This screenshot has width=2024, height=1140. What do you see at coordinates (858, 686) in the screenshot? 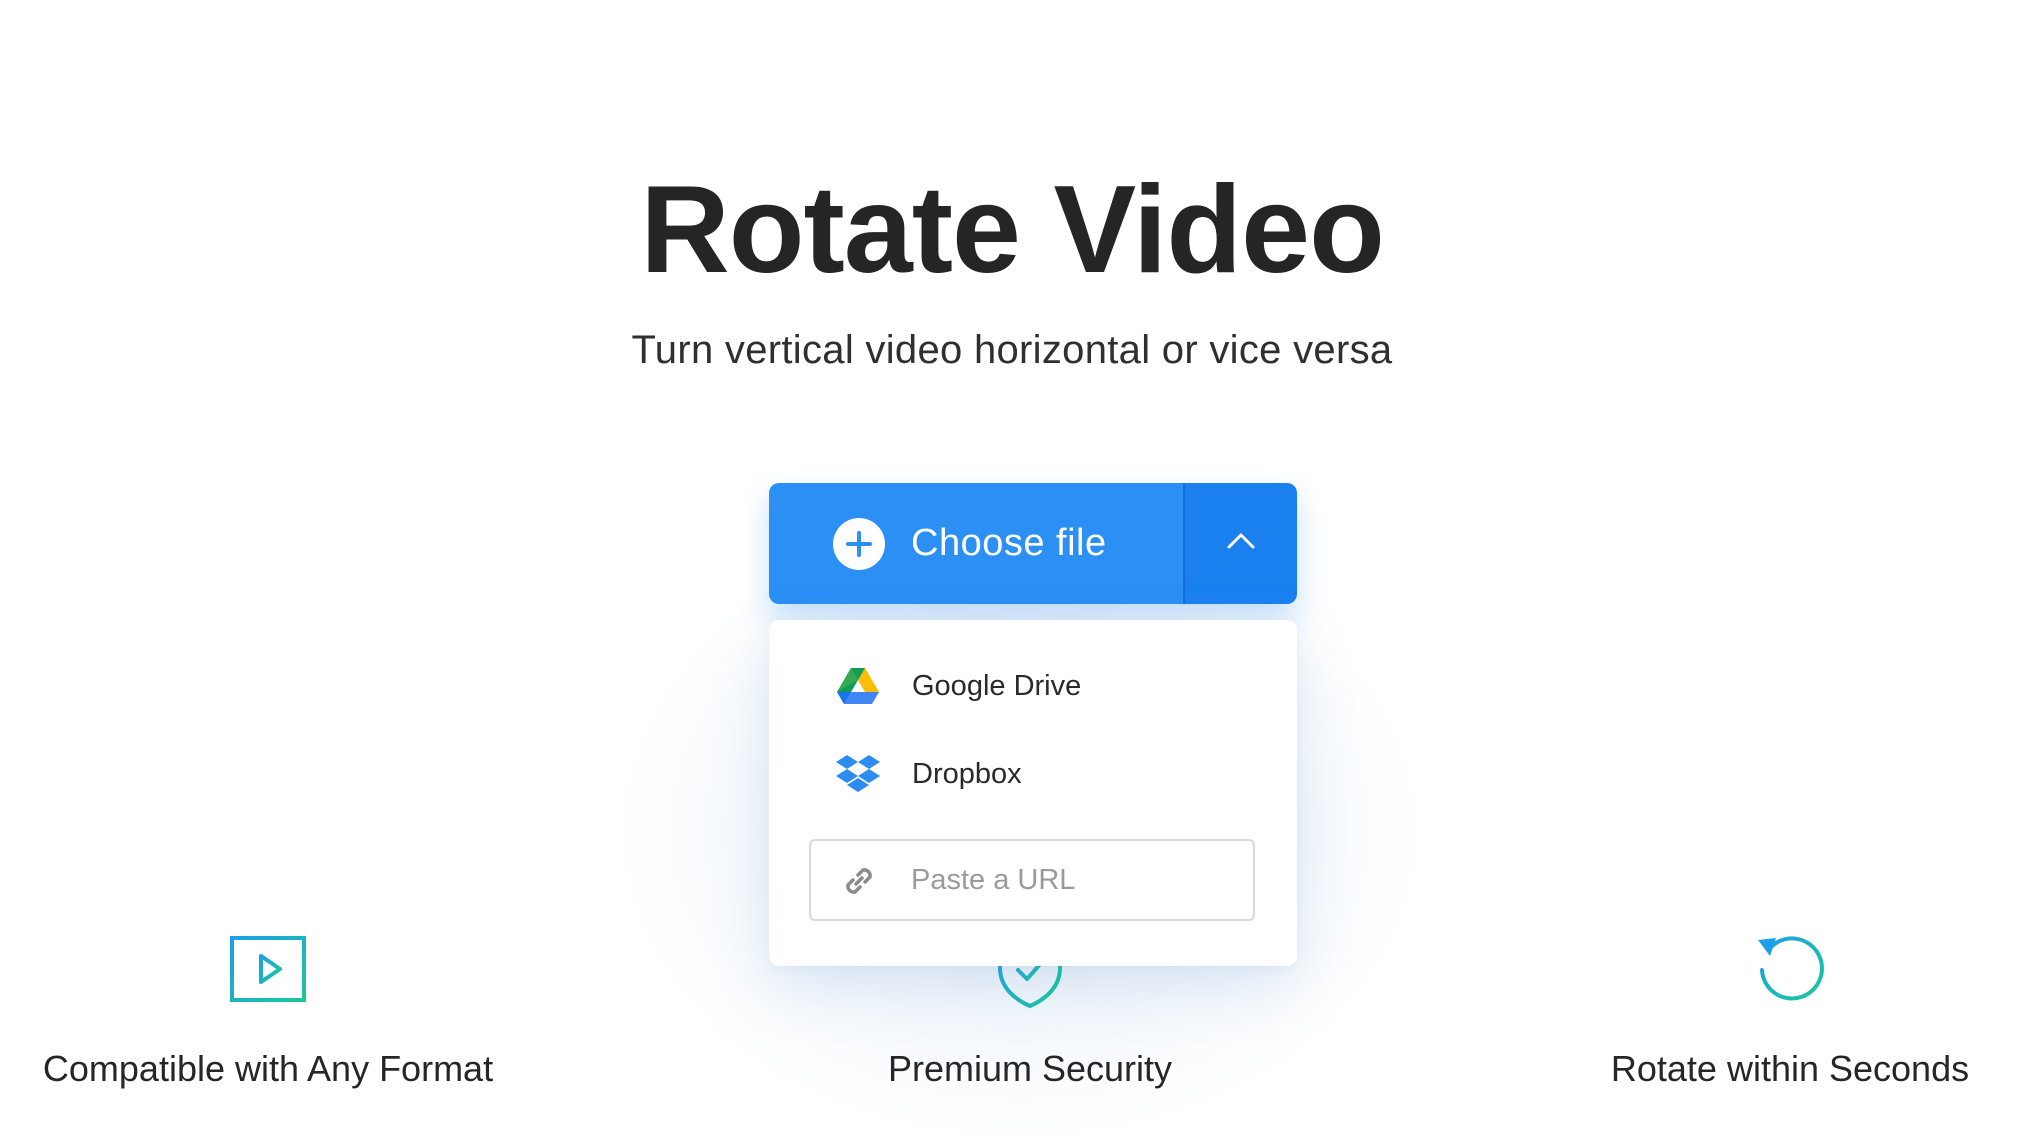
I see `google-drive-icon` at bounding box center [858, 686].